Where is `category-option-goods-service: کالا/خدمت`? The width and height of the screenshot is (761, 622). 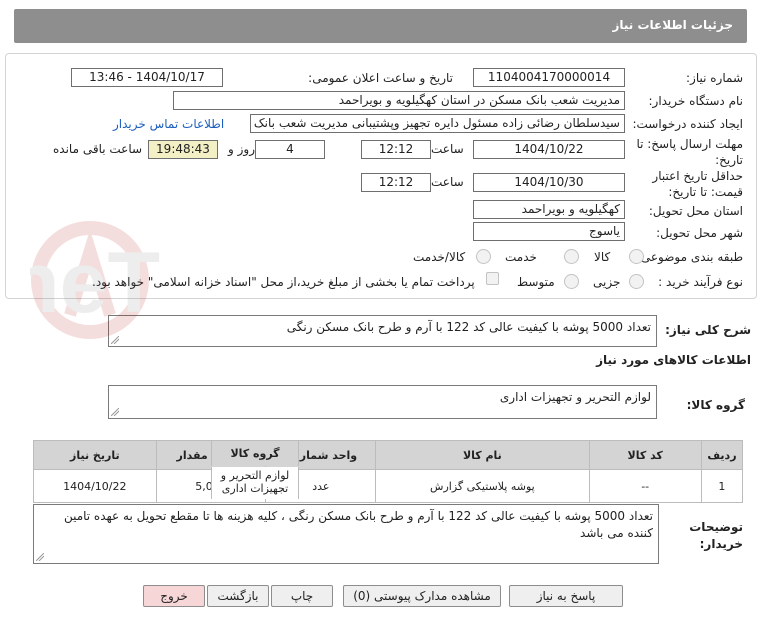
category-option-goods-service: کالا/خدمت is located at coordinates (439, 257).